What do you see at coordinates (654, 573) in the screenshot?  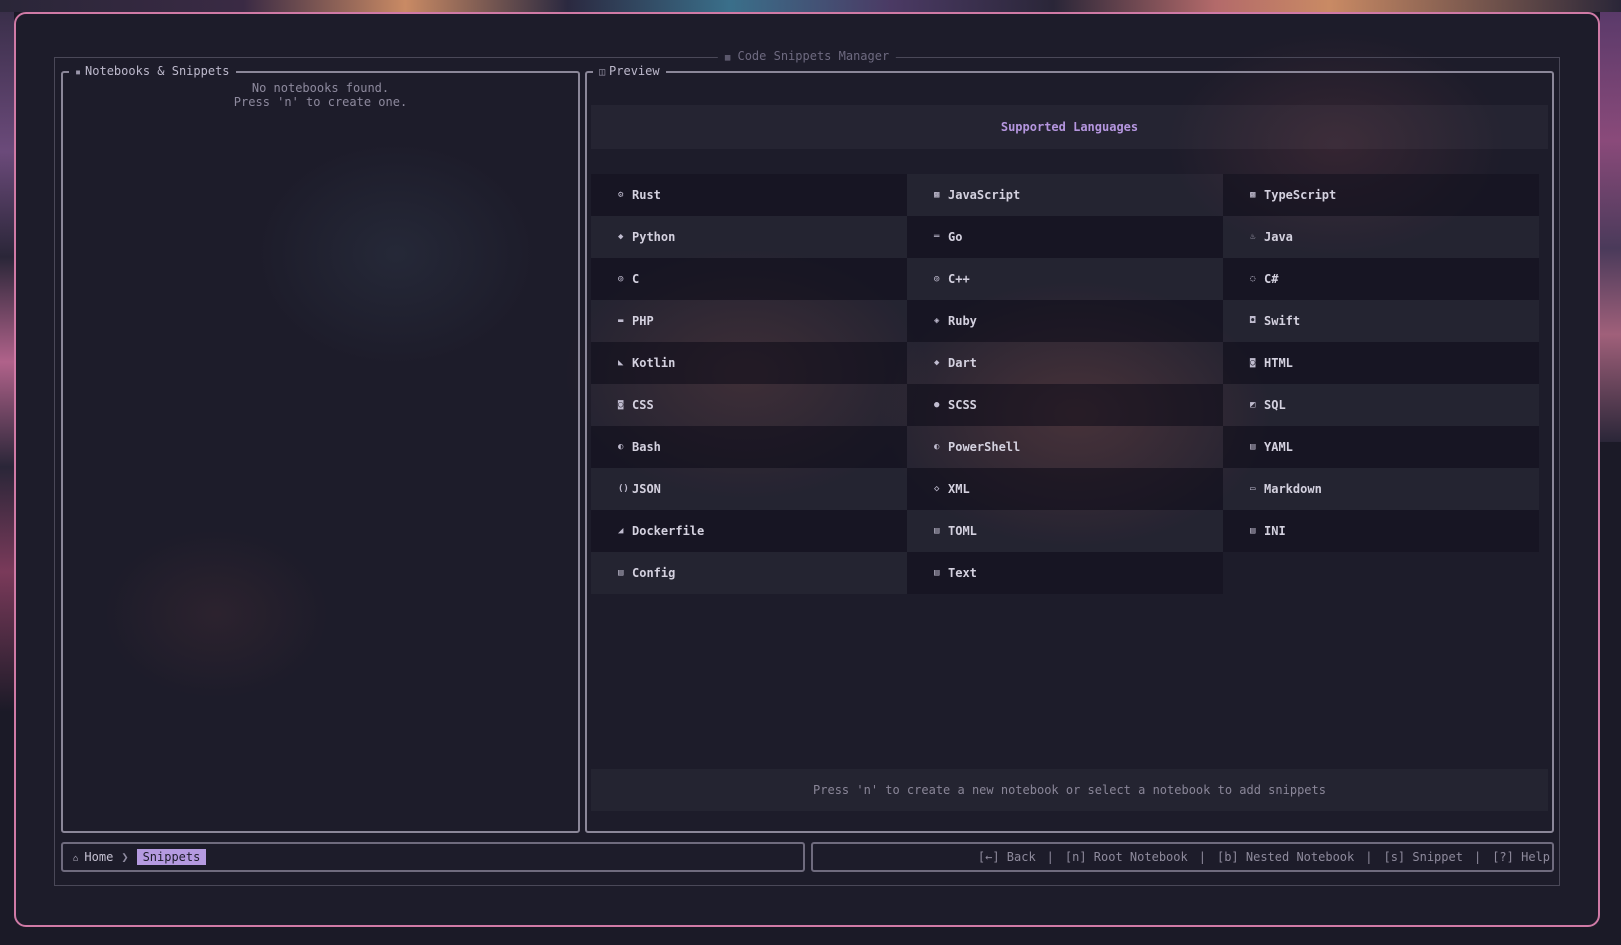 I see `language-name: Config` at bounding box center [654, 573].